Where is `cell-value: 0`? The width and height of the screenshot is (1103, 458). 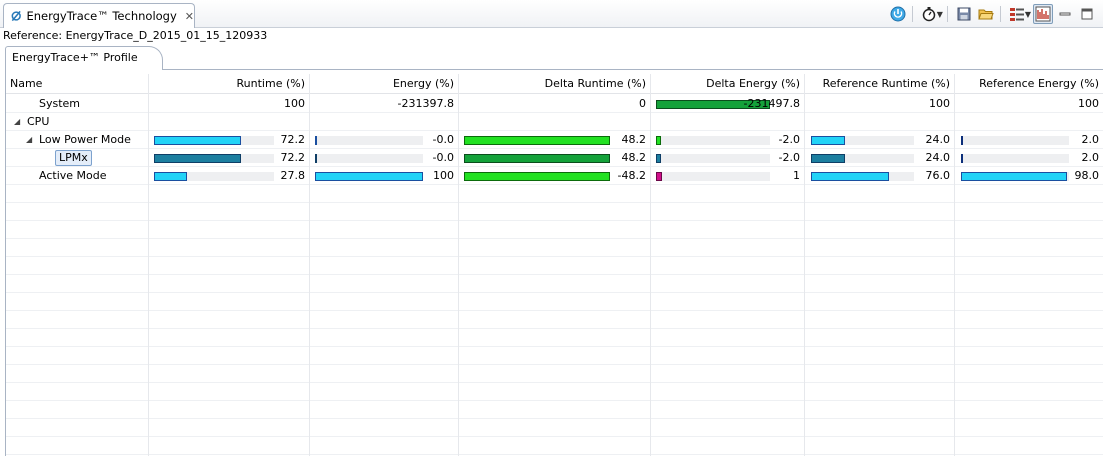 cell-value: 0 is located at coordinates (642, 103).